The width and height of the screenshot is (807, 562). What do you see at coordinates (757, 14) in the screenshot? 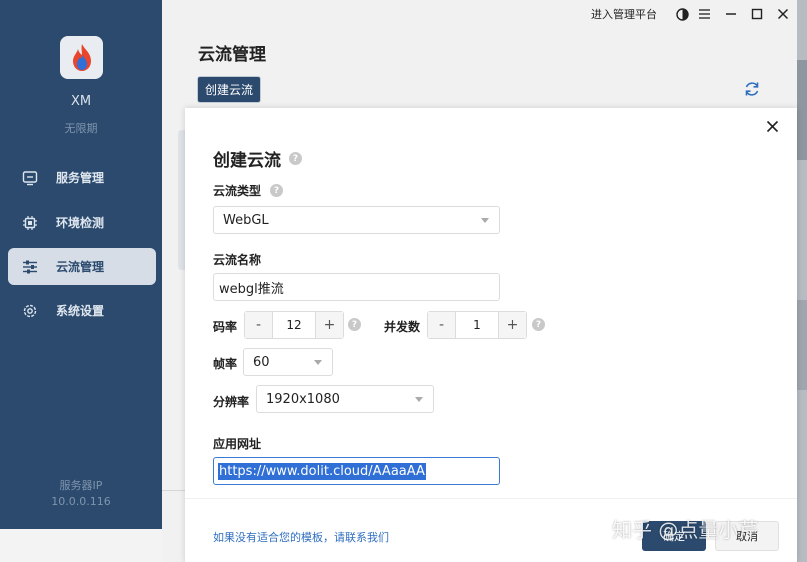
I see `maximize-icon` at bounding box center [757, 14].